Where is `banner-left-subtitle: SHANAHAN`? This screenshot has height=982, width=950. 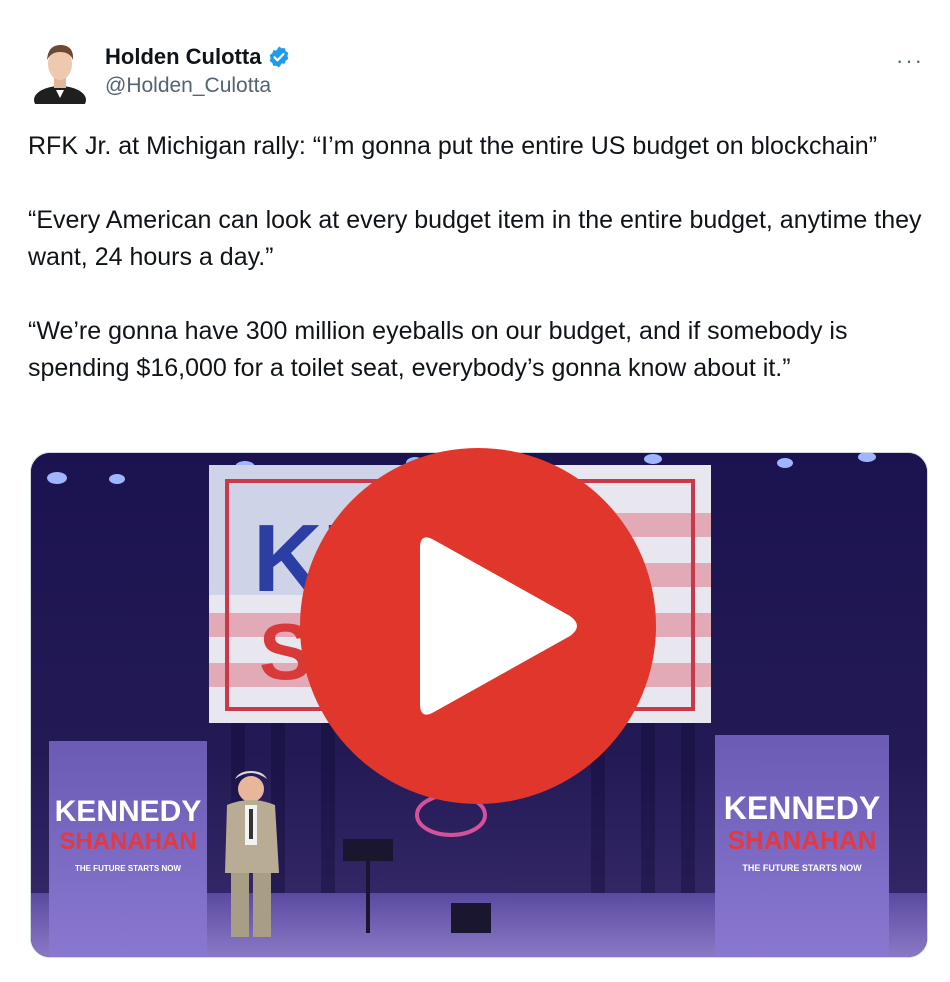
banner-left-subtitle: SHANAHAN is located at coordinates (127, 841).